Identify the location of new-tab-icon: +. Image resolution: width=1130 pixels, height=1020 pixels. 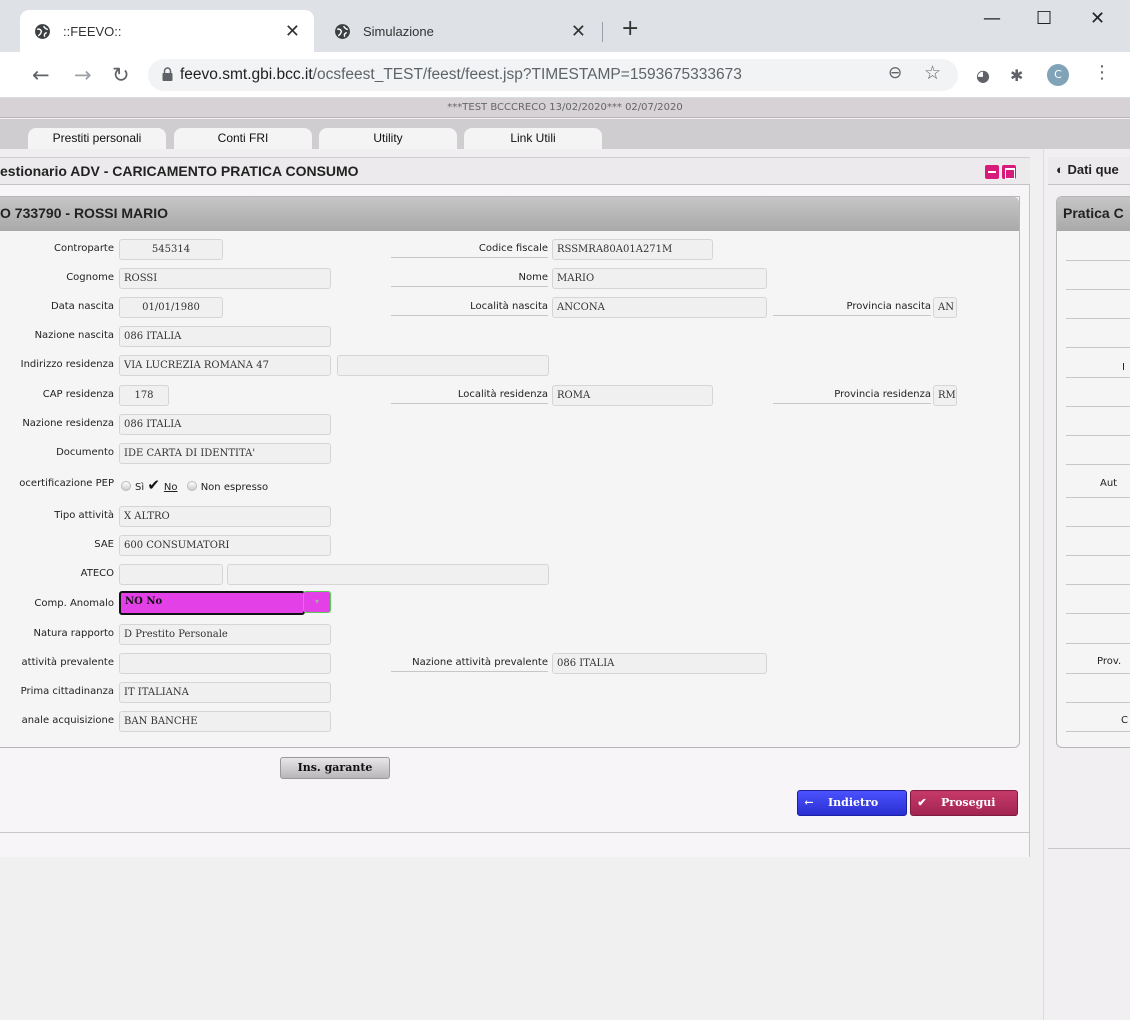
(630, 28).